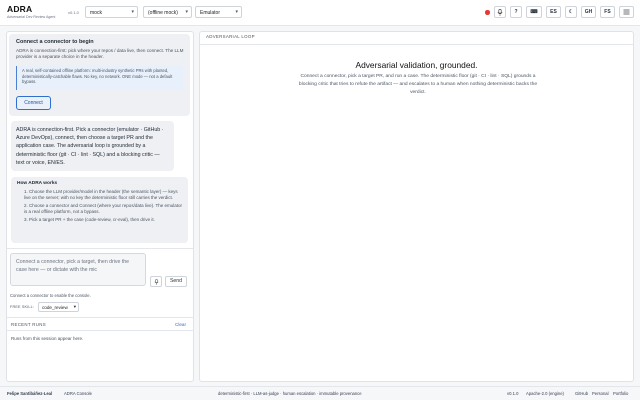 The height and width of the screenshot is (400, 640). What do you see at coordinates (20, 9) in the screenshot?
I see `app-title: ADRA` at bounding box center [20, 9].